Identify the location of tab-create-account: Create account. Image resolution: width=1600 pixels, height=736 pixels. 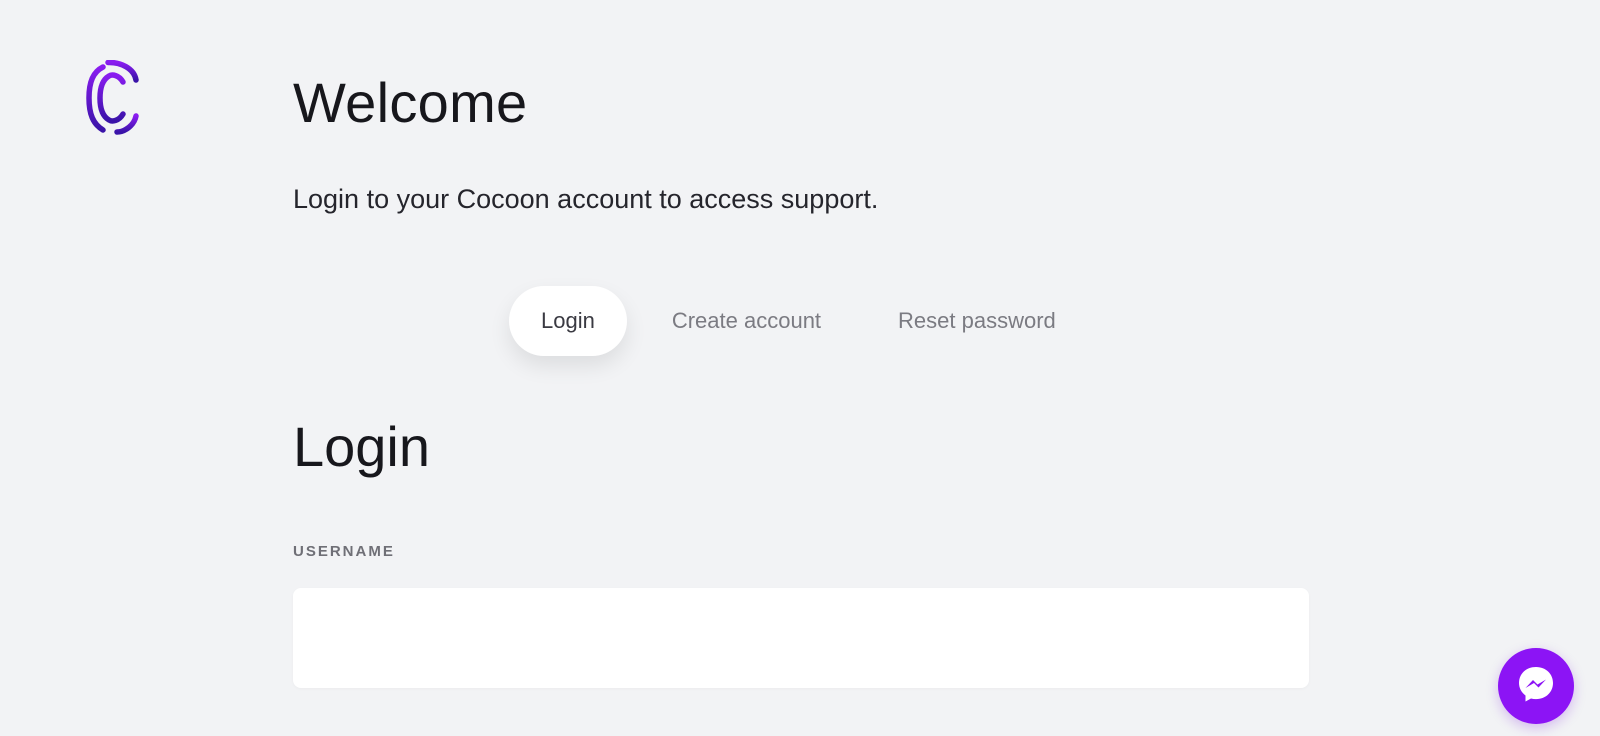
(746, 321).